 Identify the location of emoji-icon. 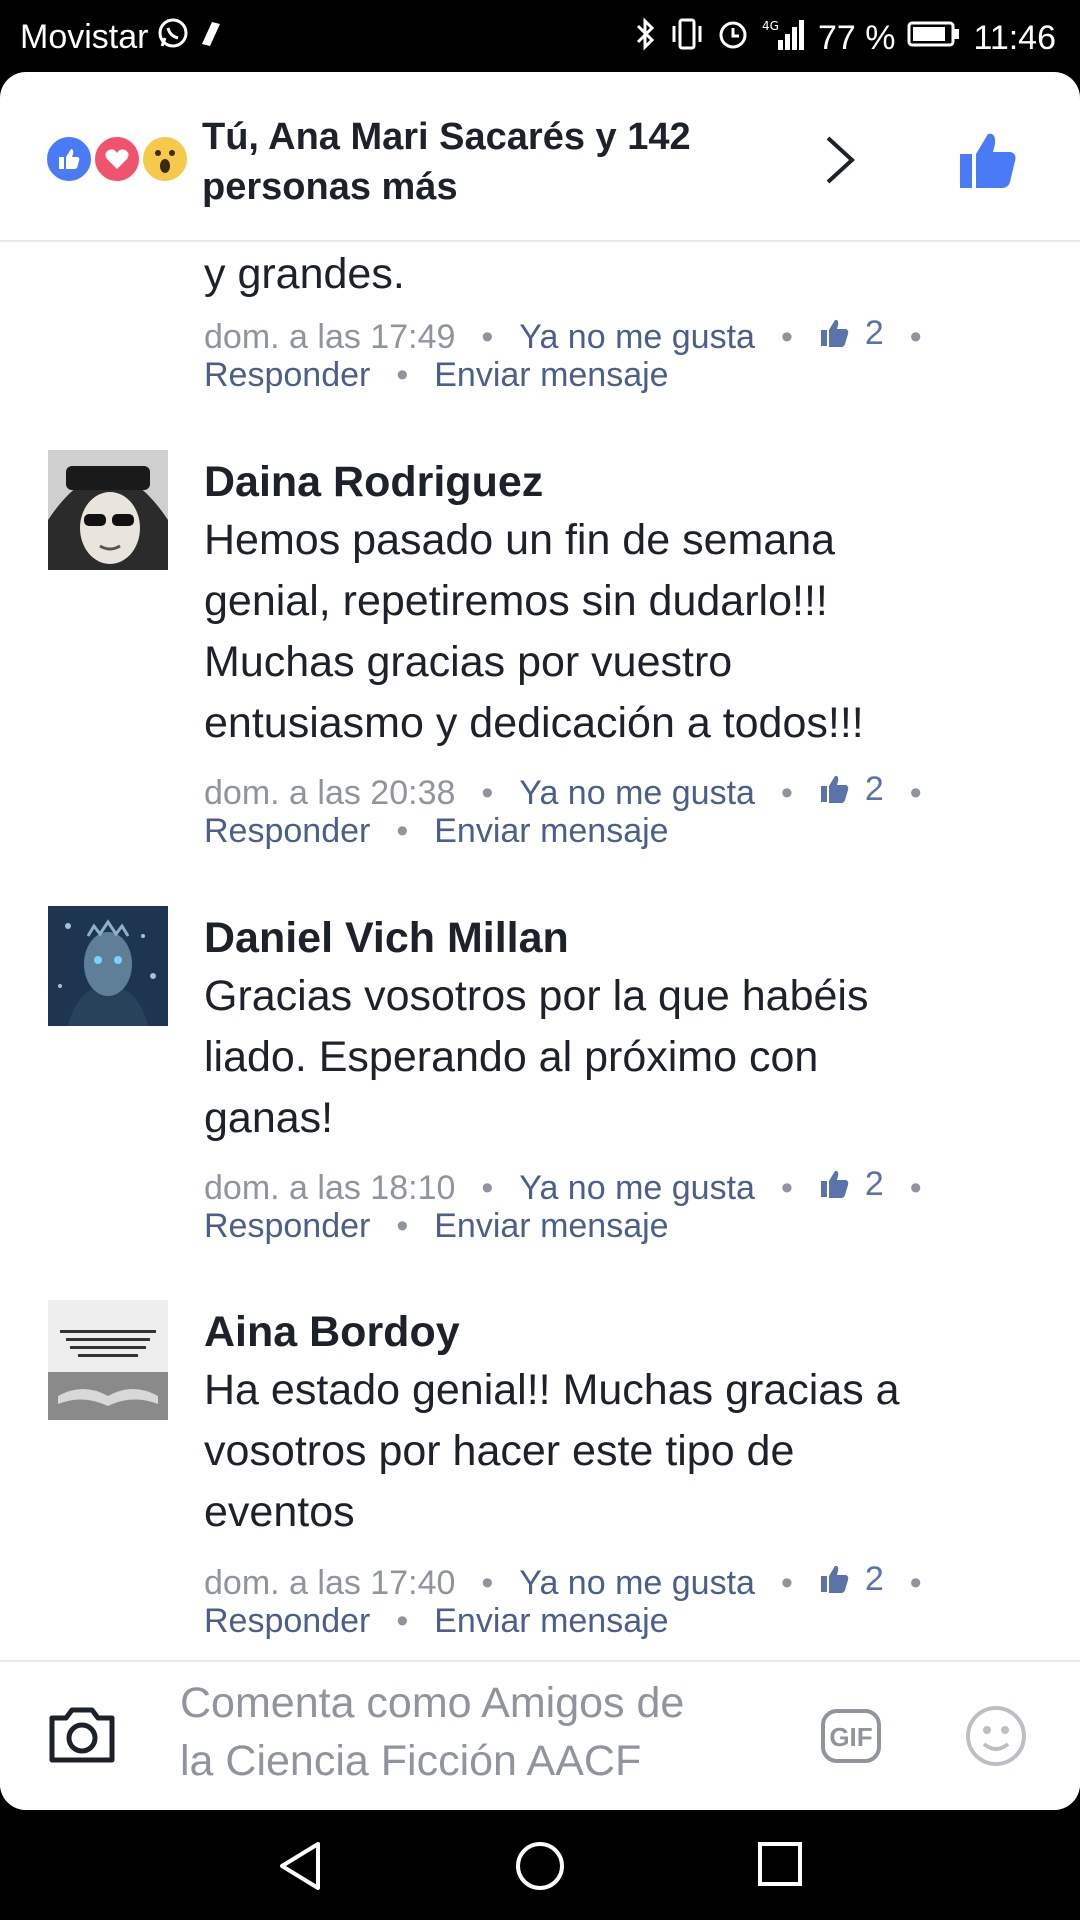
(996, 1738).